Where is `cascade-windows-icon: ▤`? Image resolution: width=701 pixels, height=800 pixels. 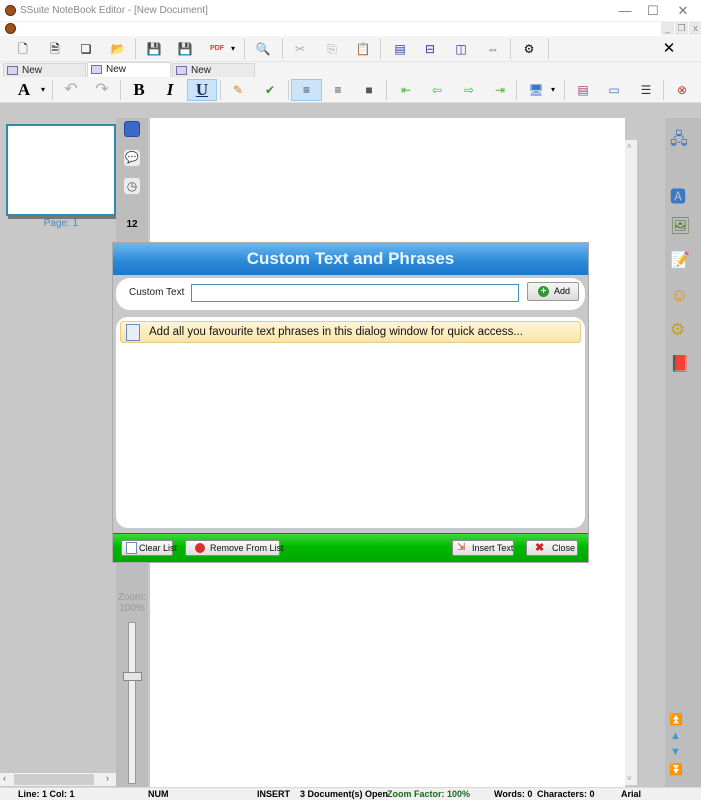 cascade-windows-icon: ▤ is located at coordinates (400, 49).